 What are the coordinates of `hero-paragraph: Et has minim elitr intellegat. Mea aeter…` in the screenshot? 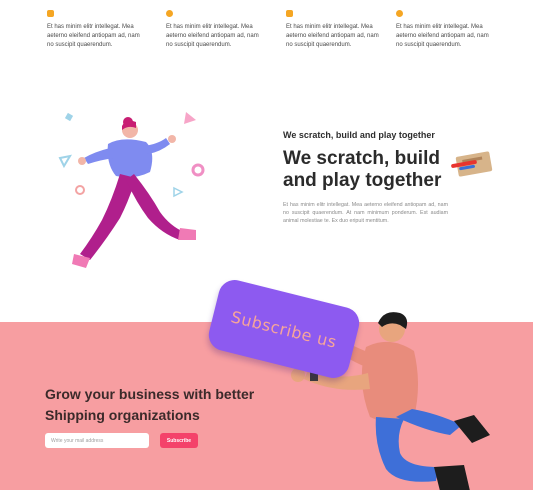 It's located at (365, 213).